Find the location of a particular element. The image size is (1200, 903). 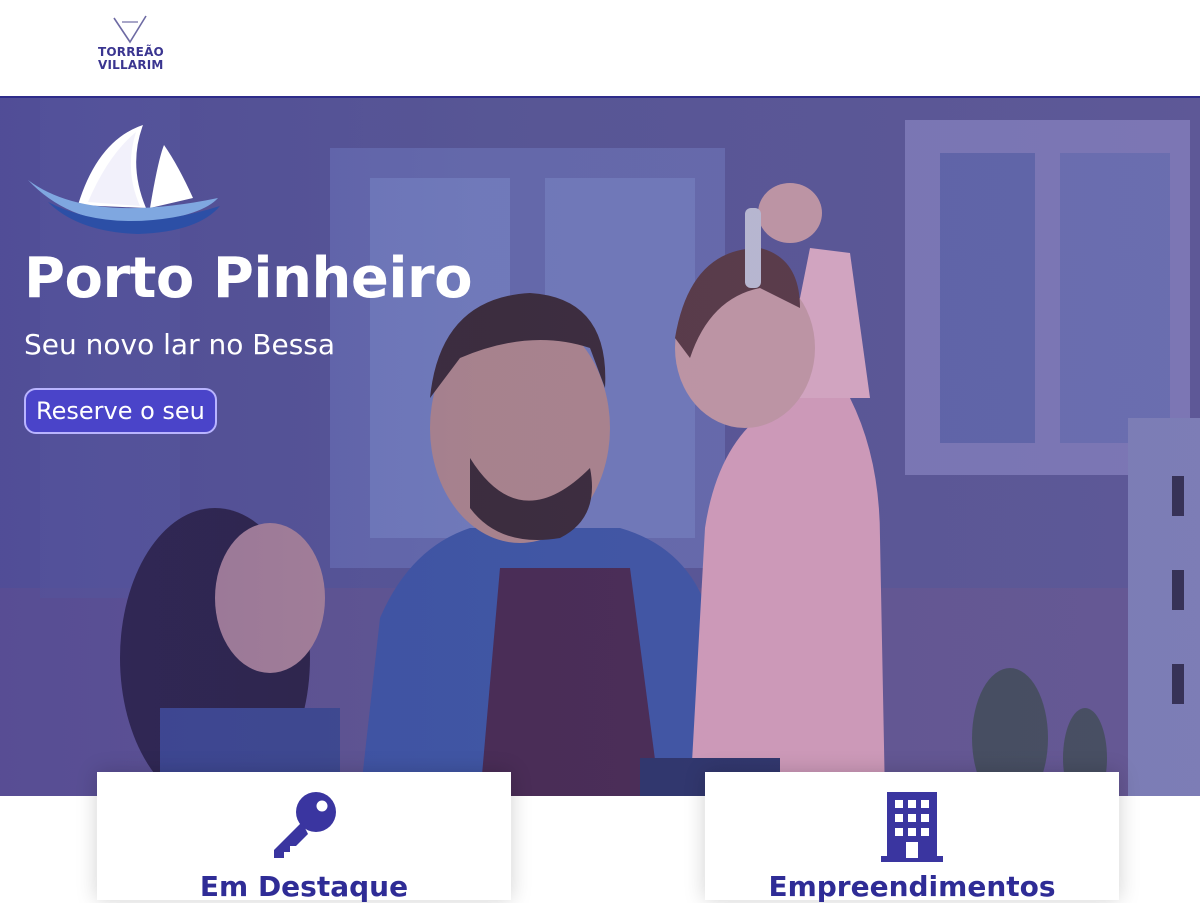

building-icon is located at coordinates (912, 827).